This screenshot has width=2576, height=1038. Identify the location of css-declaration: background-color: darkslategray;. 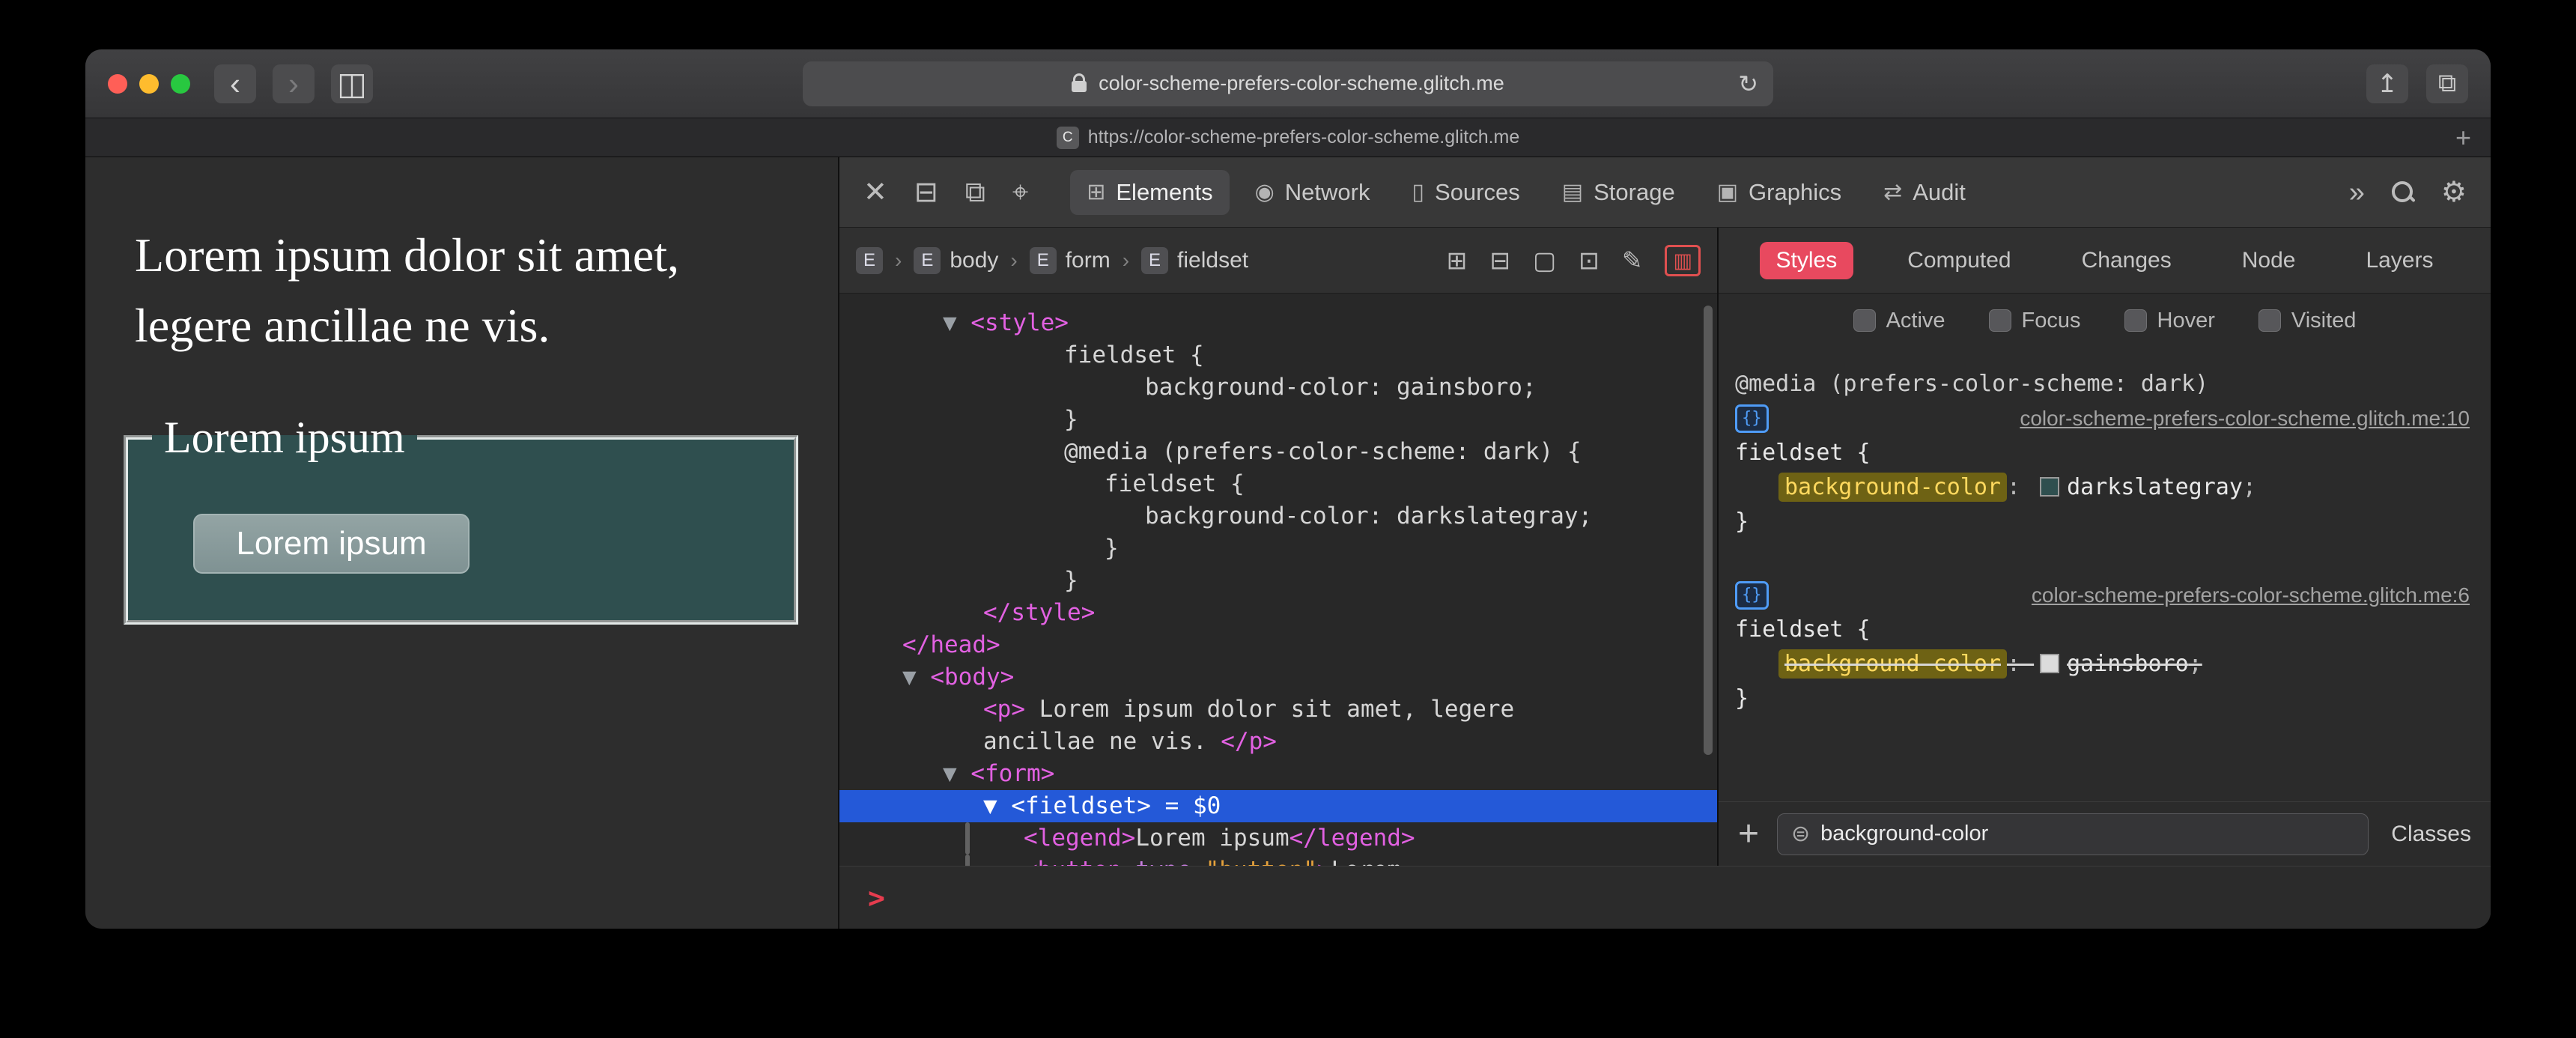
(2102, 487).